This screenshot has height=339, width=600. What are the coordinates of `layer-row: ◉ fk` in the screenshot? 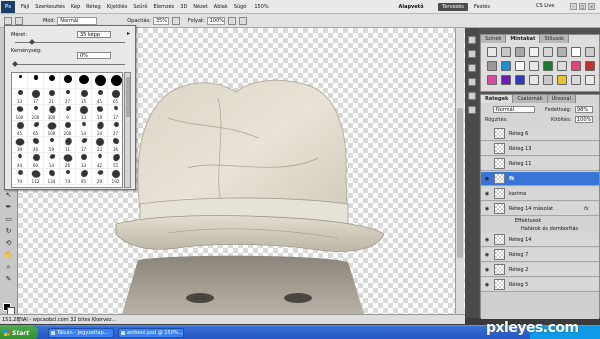 It's located at (540, 179).